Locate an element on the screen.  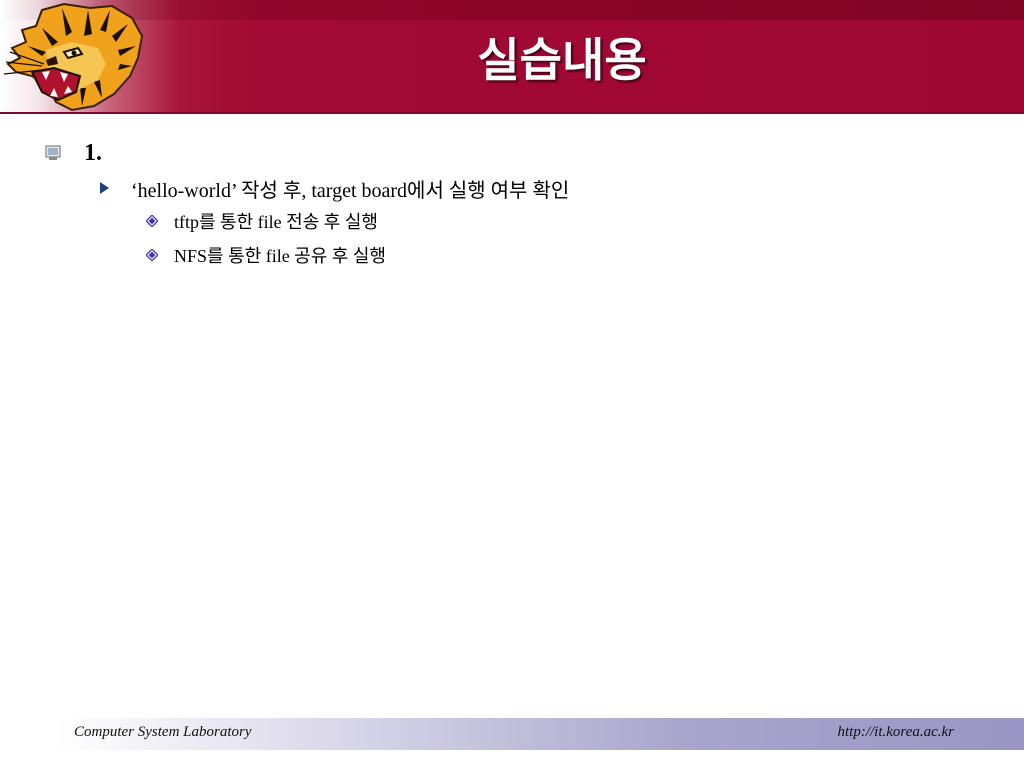
outline-item-level3: NFS를 통한 file 공유 후 실행 is located at coordinates (266, 255).